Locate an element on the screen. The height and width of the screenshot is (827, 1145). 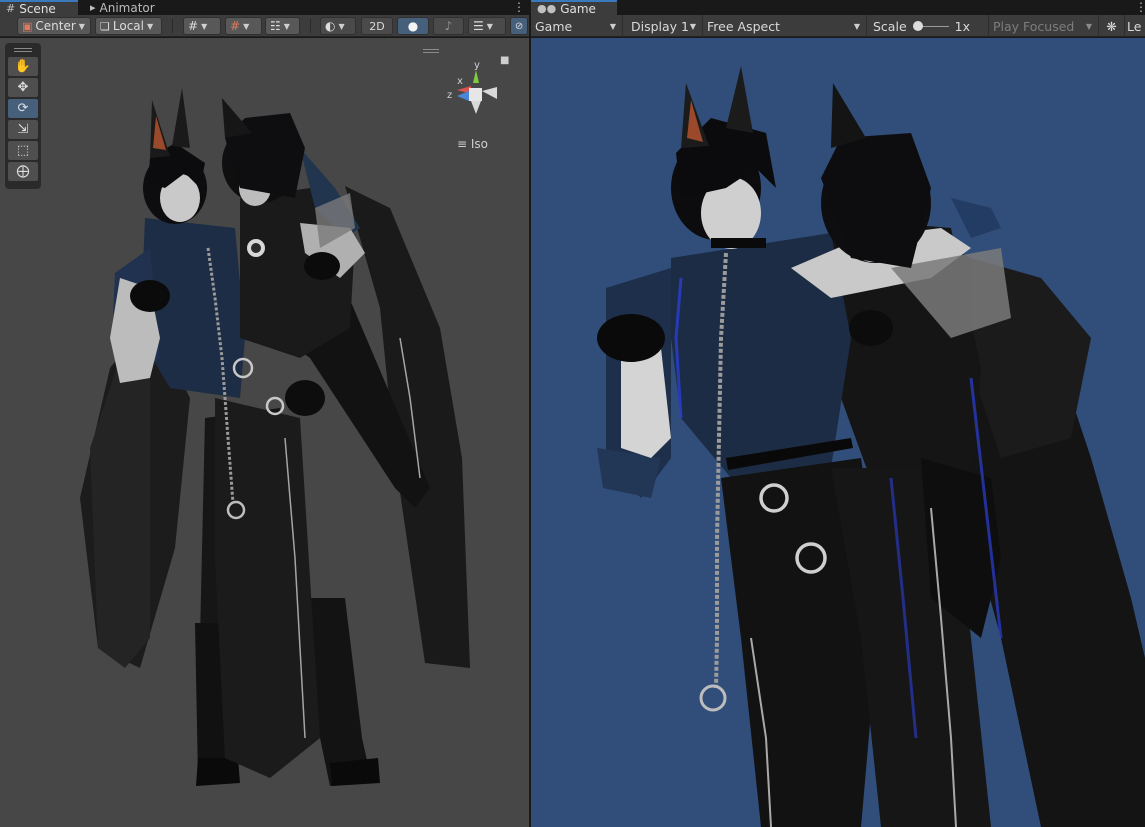
display-dropdown: Display 1 ▼ is located at coordinates (663, 26).